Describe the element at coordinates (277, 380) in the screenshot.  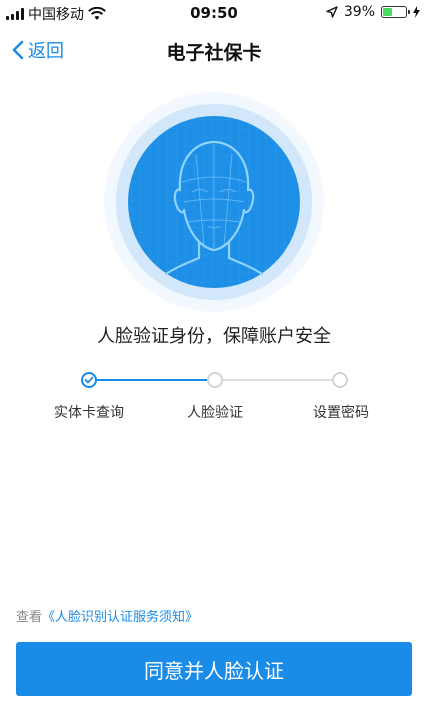
I see `step-connector-pending` at that location.